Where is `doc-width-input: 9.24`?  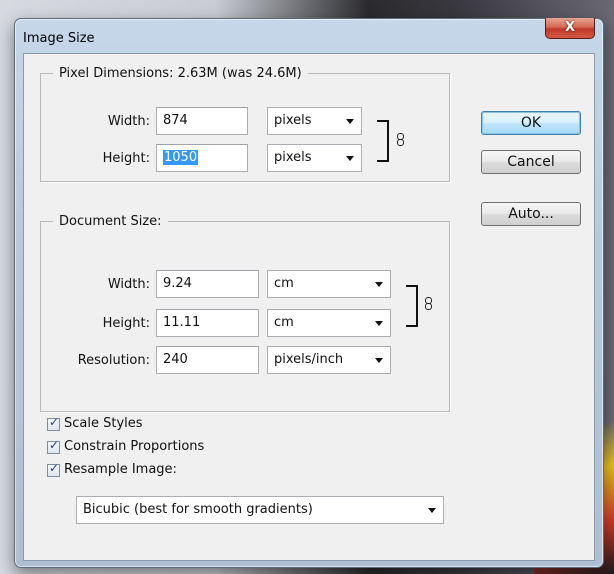 doc-width-input: 9.24 is located at coordinates (207, 284).